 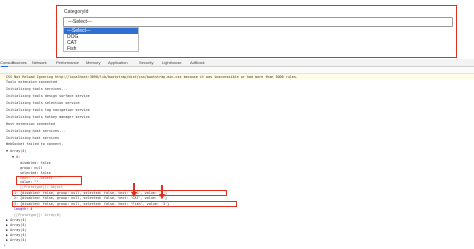 I want to click on prop-value: value: "", so click(x=29, y=182).